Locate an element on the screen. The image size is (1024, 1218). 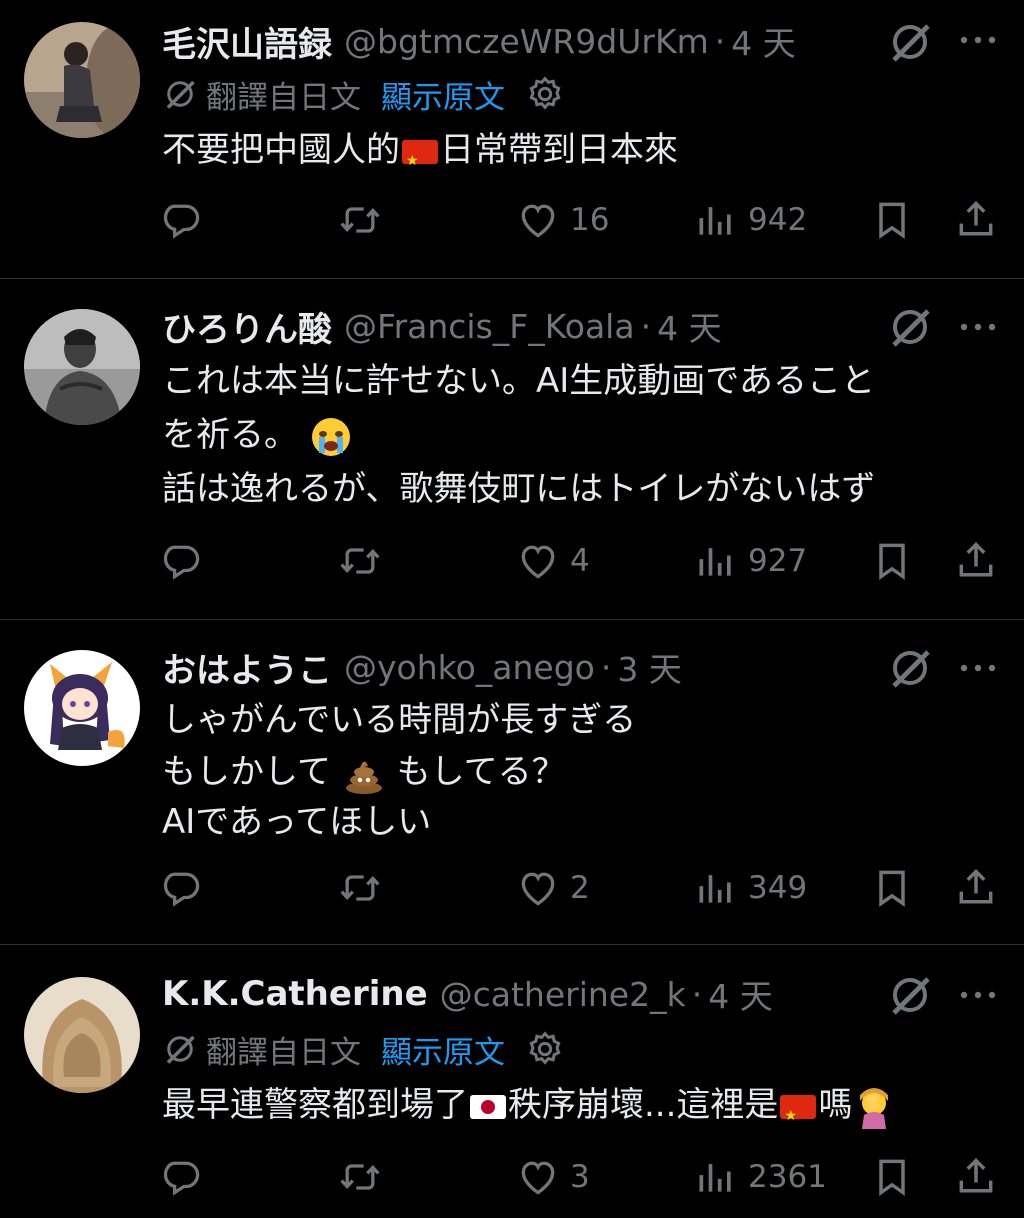
user-handle: @catherine2_k is located at coordinates (563, 994).